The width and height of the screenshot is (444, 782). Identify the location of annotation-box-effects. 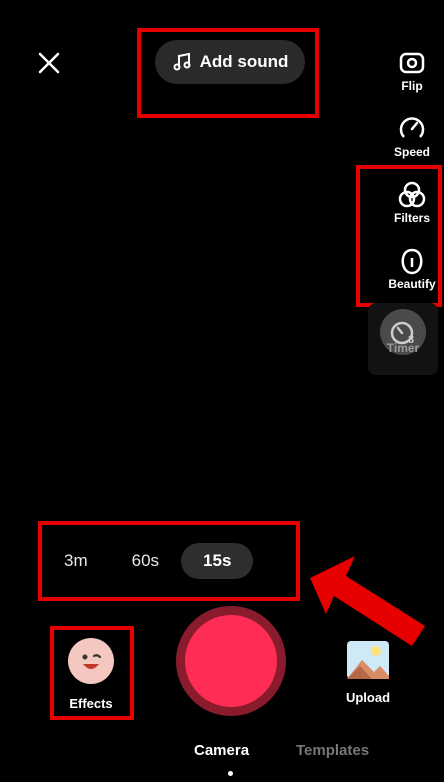
(92, 673).